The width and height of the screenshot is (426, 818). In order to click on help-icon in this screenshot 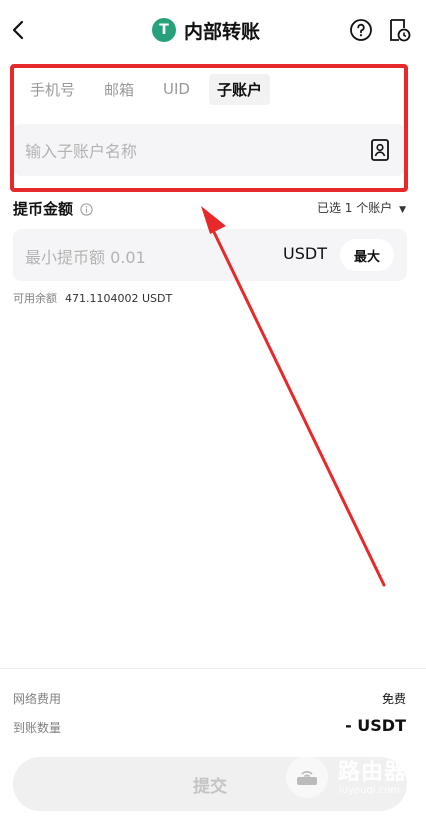, I will do `click(361, 30)`.